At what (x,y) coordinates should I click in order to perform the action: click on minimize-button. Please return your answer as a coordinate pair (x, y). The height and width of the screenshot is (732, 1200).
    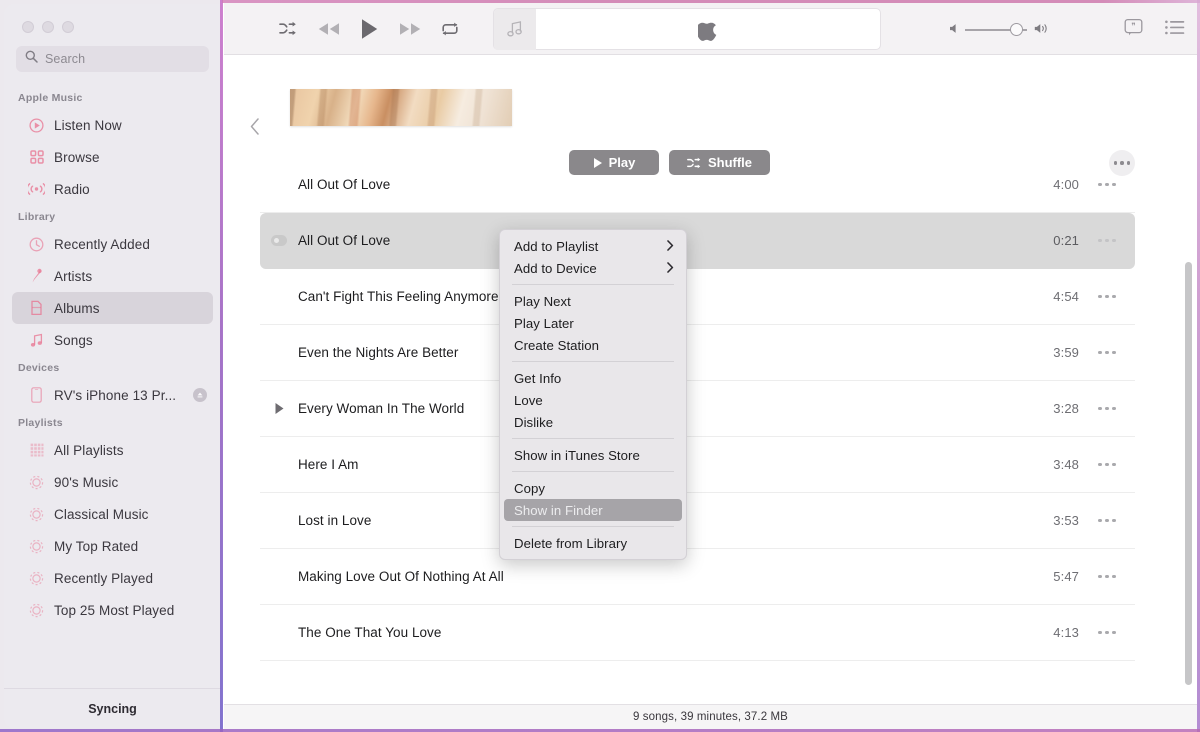
    Looking at the image, I should click on (48, 27).